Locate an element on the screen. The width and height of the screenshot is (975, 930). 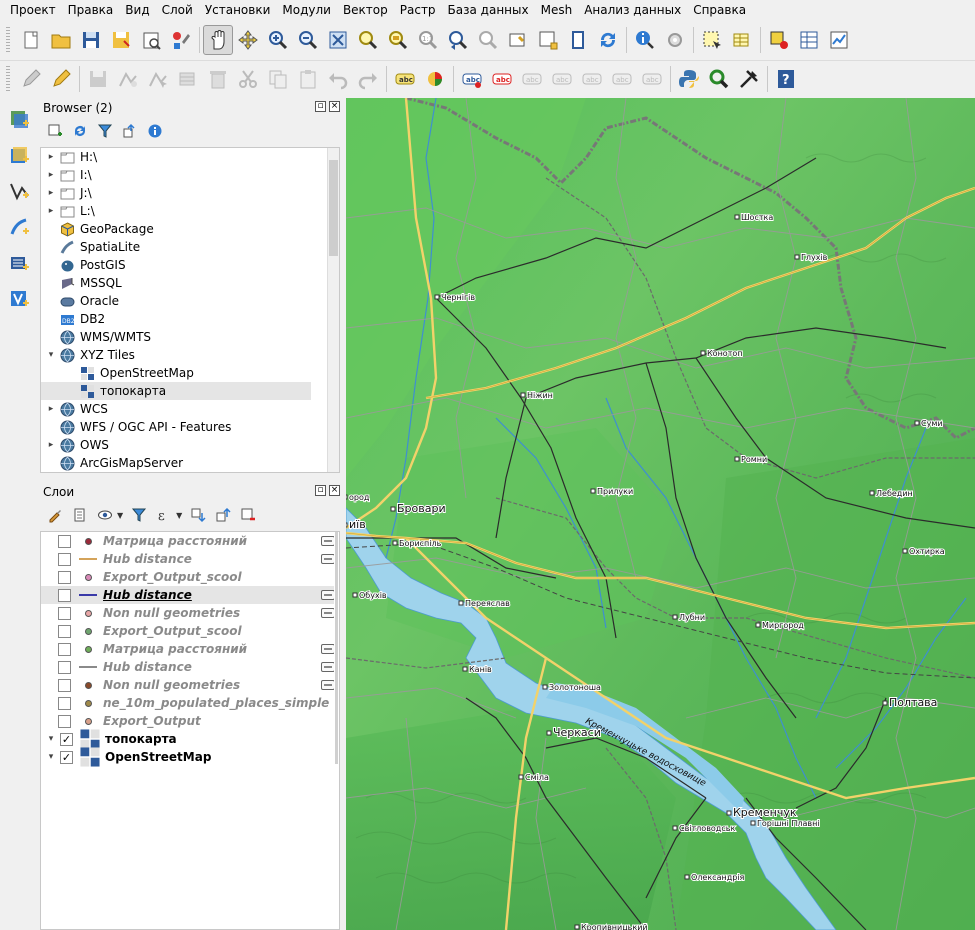
edits-icon is located at coordinates (31, 79).